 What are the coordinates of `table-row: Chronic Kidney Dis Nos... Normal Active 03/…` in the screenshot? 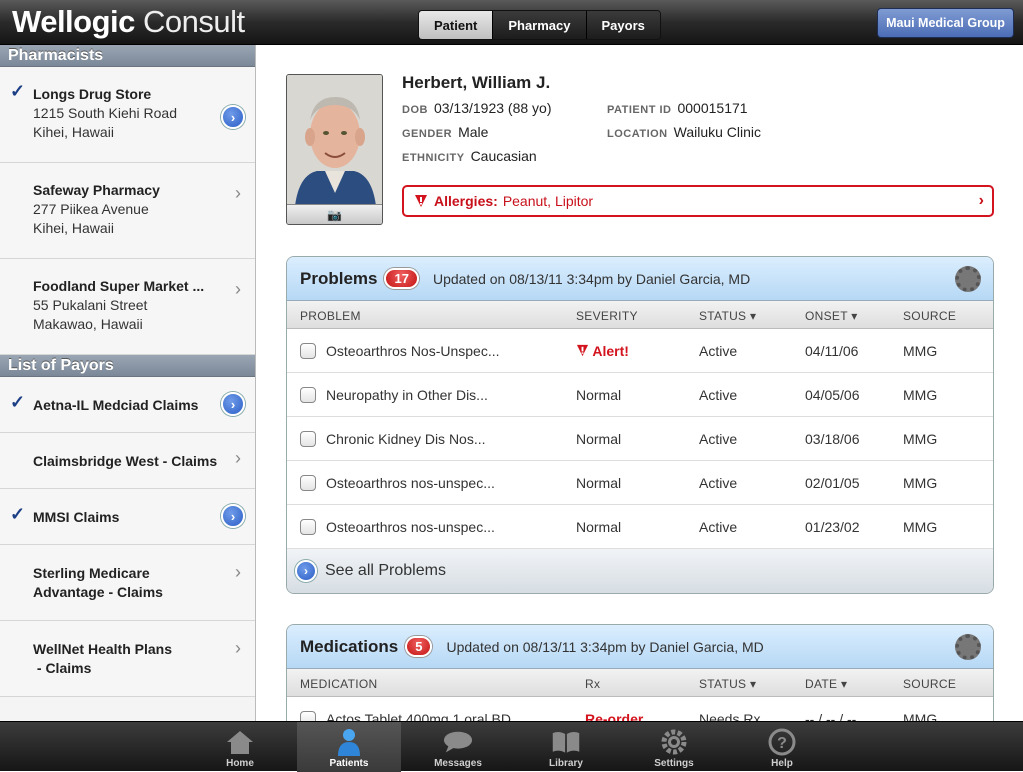 It's located at (640, 439).